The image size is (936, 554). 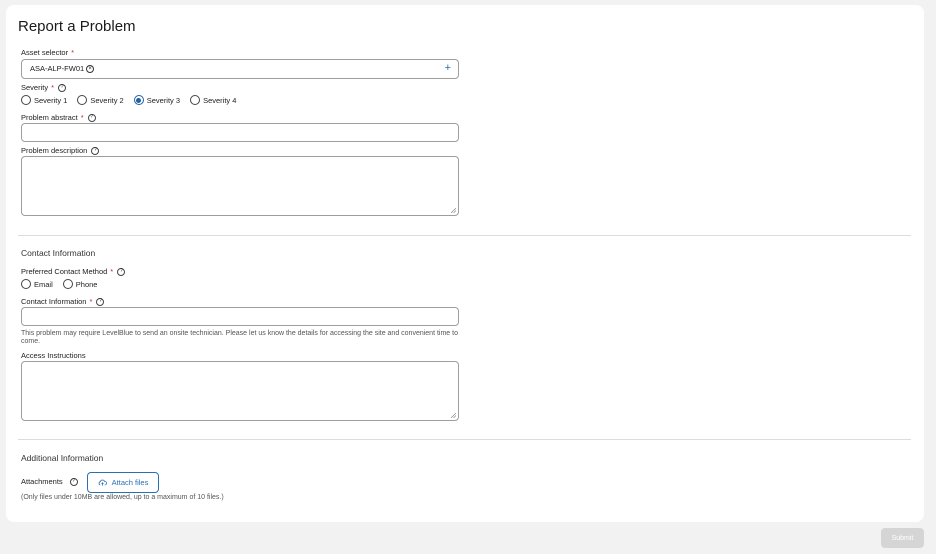 I want to click on severity-label: Severity * ?, so click(x=44, y=87).